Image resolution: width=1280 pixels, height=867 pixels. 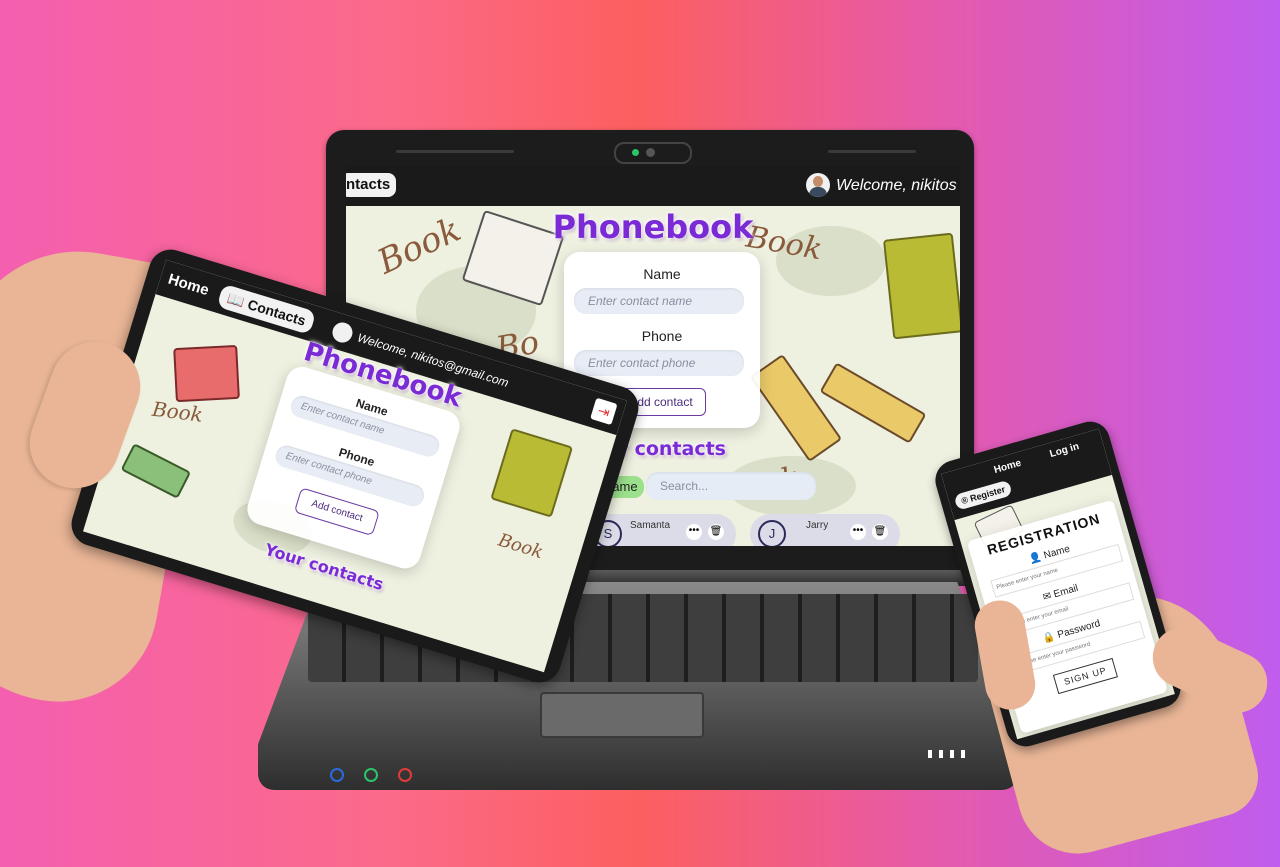 What do you see at coordinates (965, 500) in the screenshot?
I see `register-icon: ®` at bounding box center [965, 500].